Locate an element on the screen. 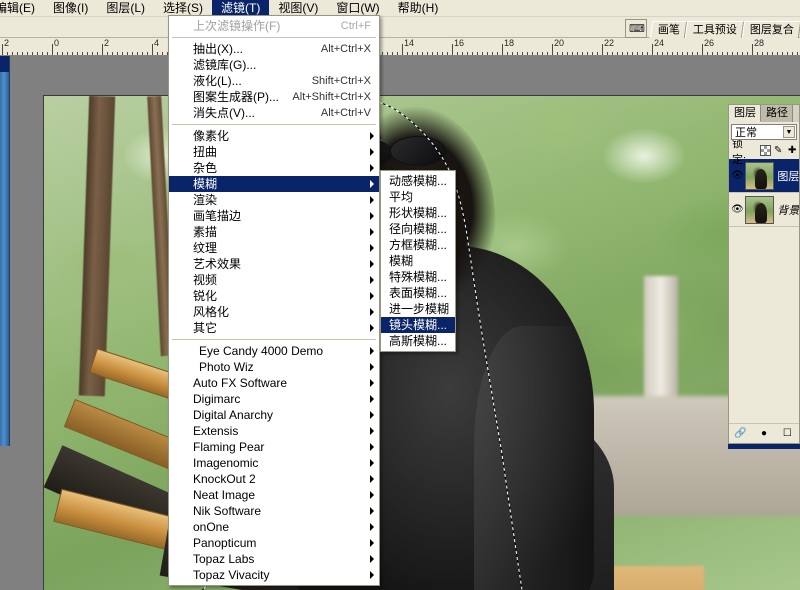 This screenshot has width=800, height=590. menu-view: 视图(V) is located at coordinates (298, 8).